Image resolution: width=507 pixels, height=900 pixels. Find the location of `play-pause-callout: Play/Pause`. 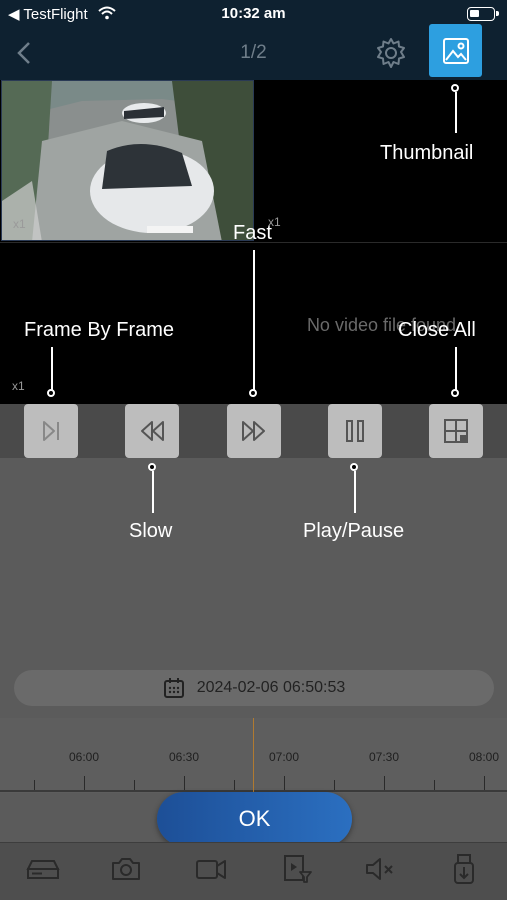

play-pause-callout: Play/Pause is located at coordinates (354, 531).